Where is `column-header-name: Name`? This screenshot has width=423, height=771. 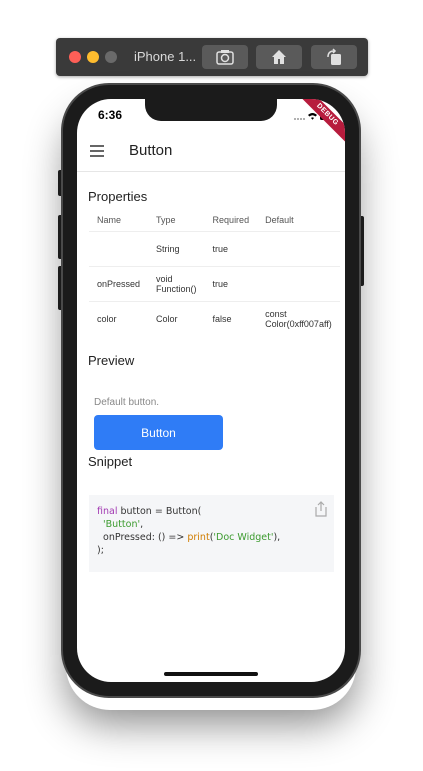 column-header-name: Name is located at coordinates (109, 220).